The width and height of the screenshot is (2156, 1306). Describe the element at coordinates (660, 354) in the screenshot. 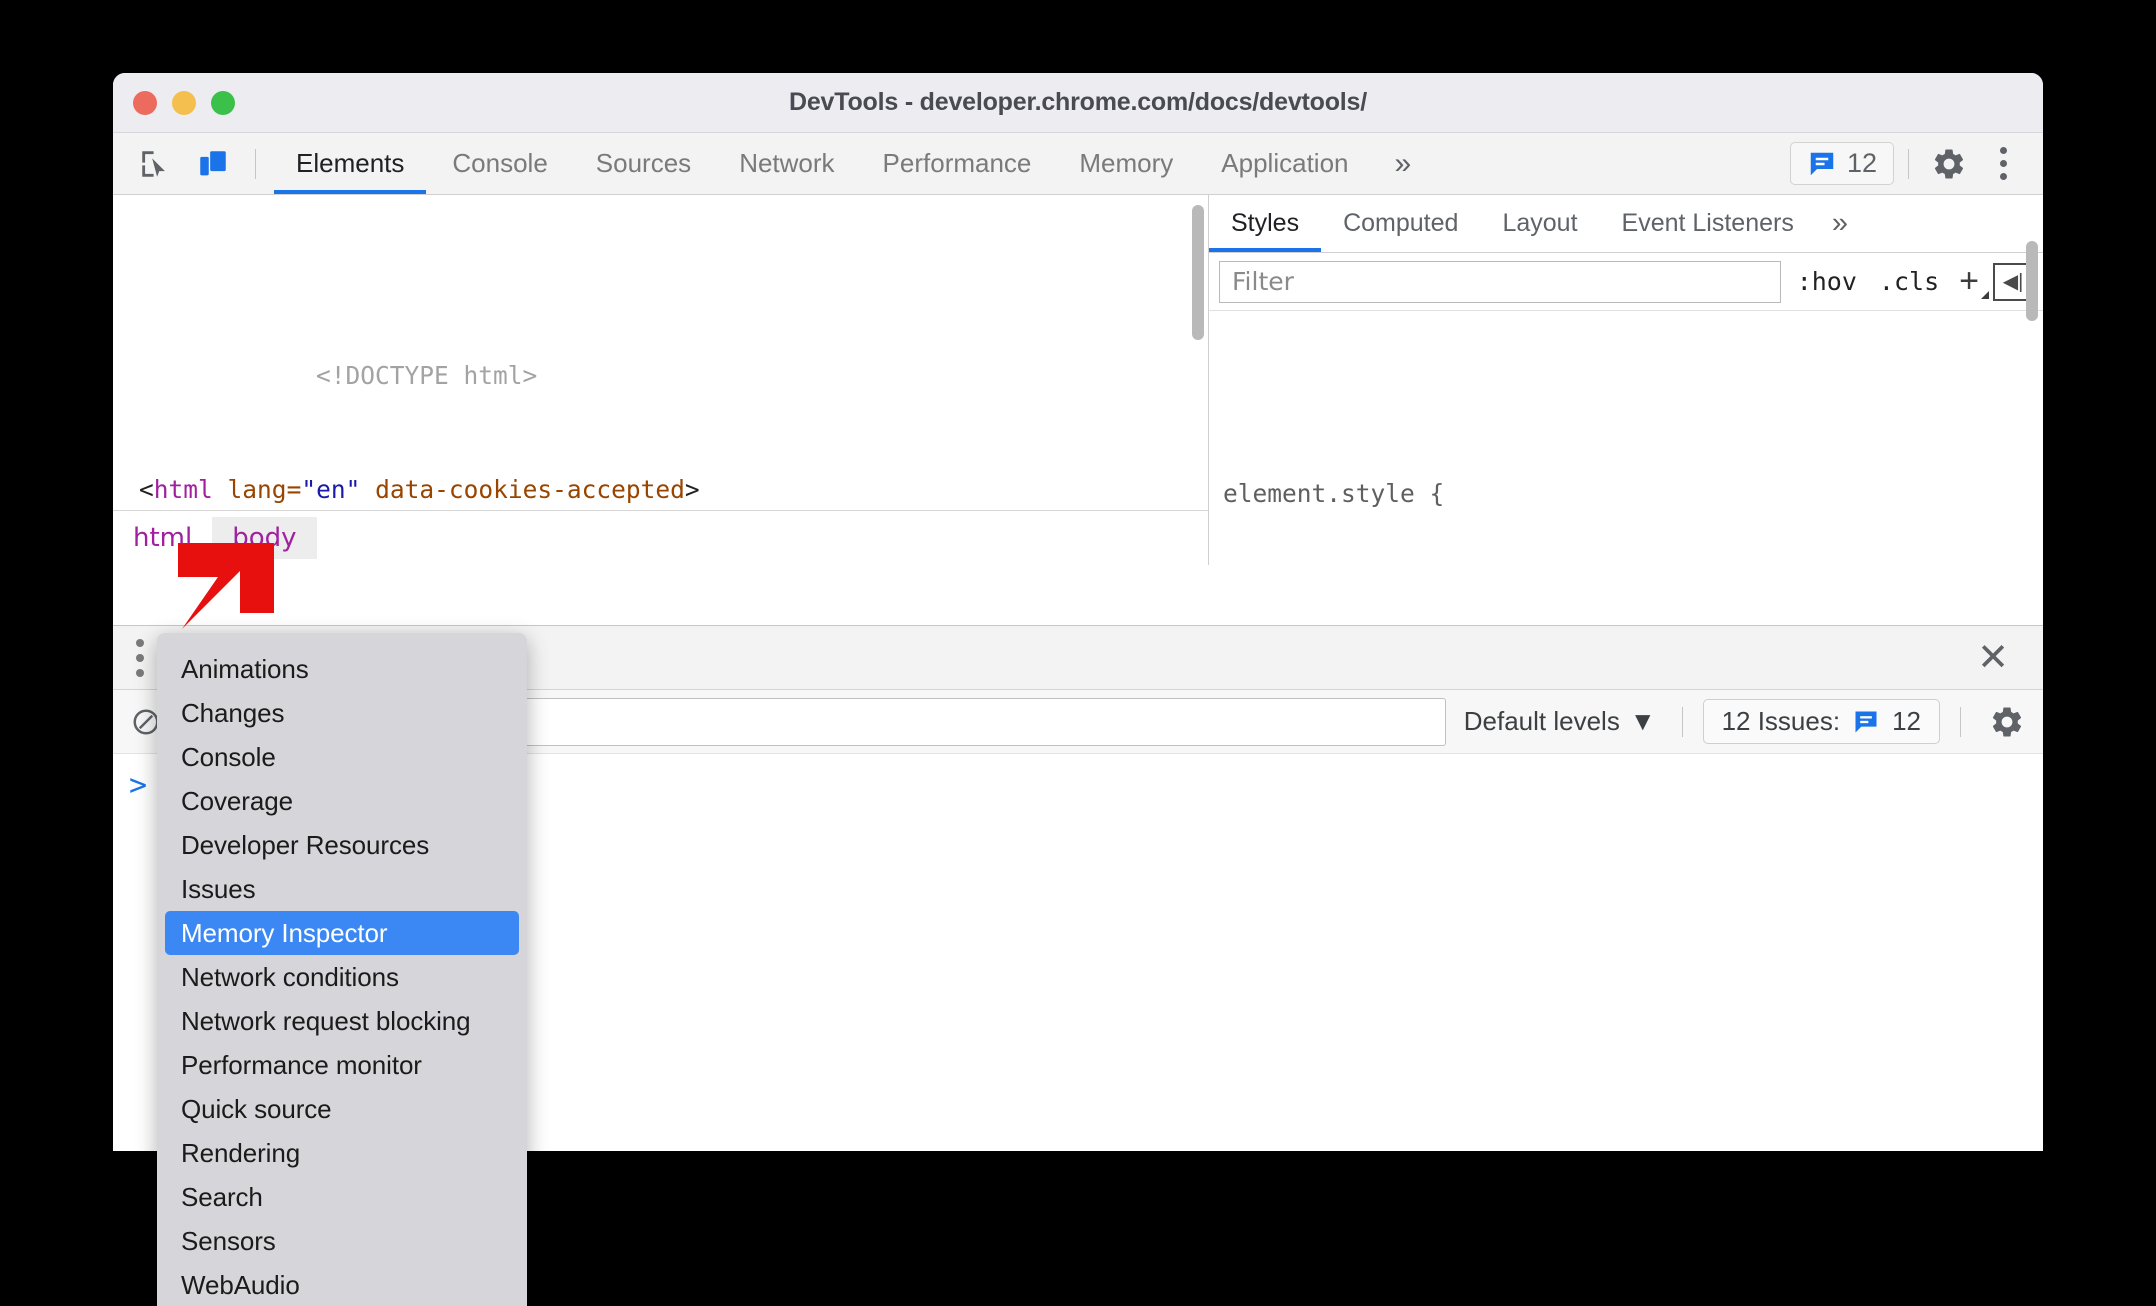

I see `dom-line-doctype: <!DOCTYPE html>` at that location.